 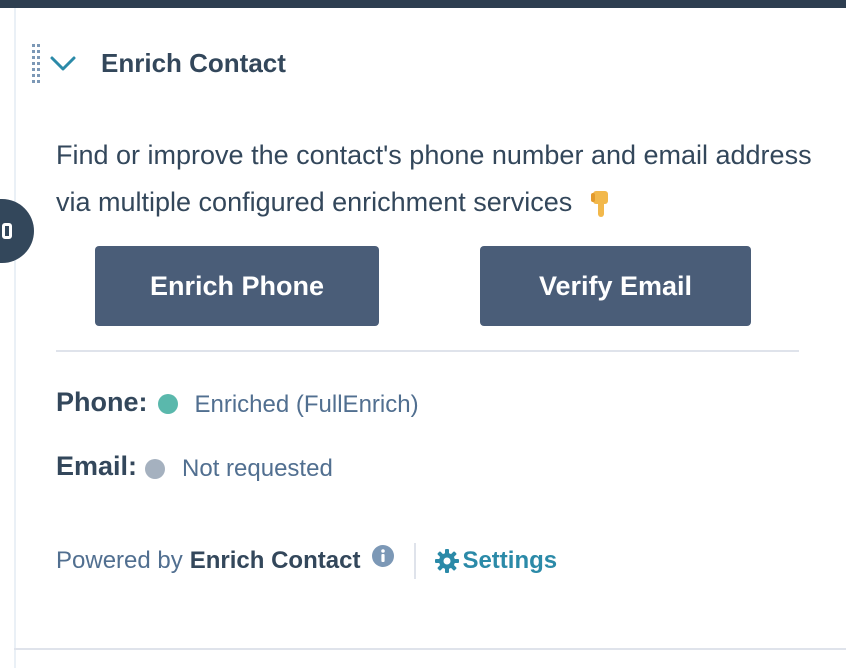 I want to click on email-status-row: Email: Not requested, so click(x=194, y=466).